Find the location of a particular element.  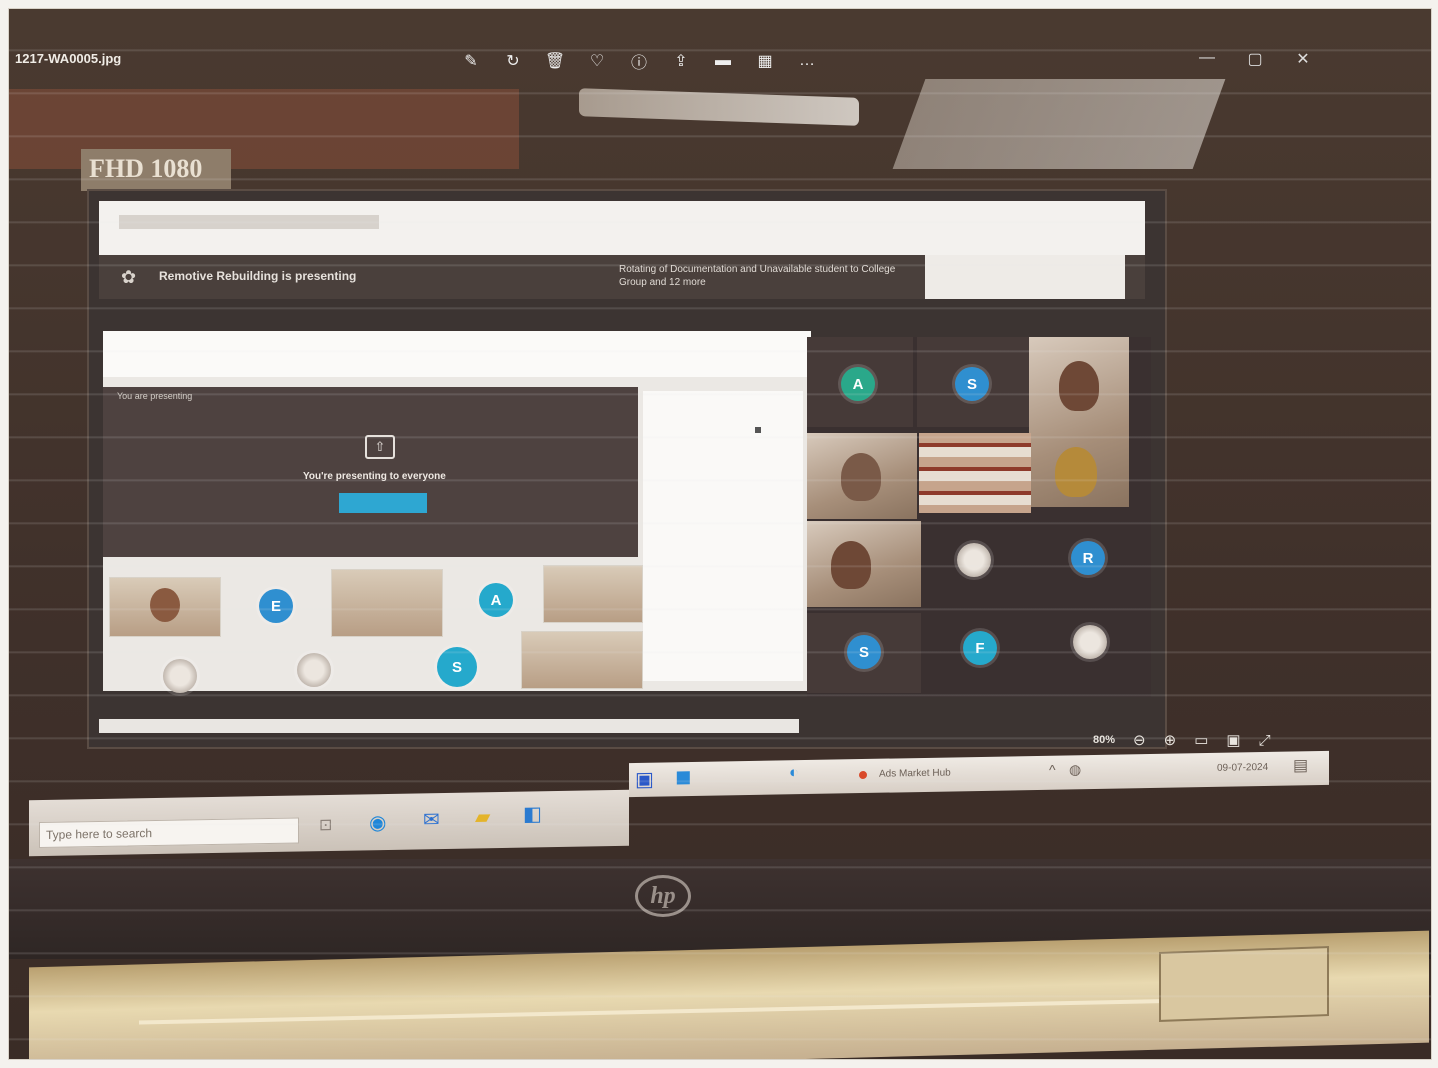

notification-dot is located at coordinates (863, 775).